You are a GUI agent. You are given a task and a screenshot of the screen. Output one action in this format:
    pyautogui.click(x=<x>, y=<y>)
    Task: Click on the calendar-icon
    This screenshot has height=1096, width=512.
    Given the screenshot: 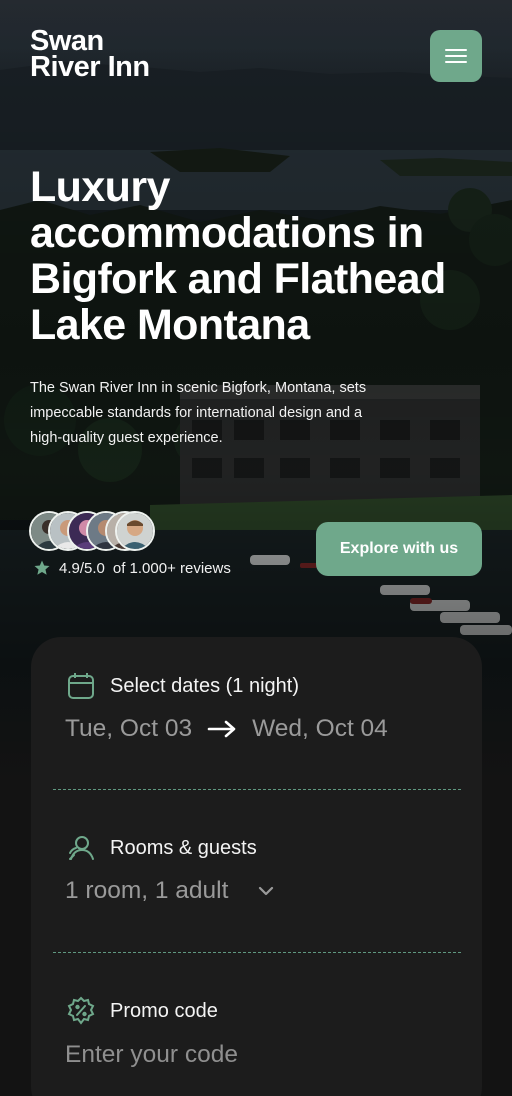 What is the action you would take?
    pyautogui.click(x=81, y=686)
    